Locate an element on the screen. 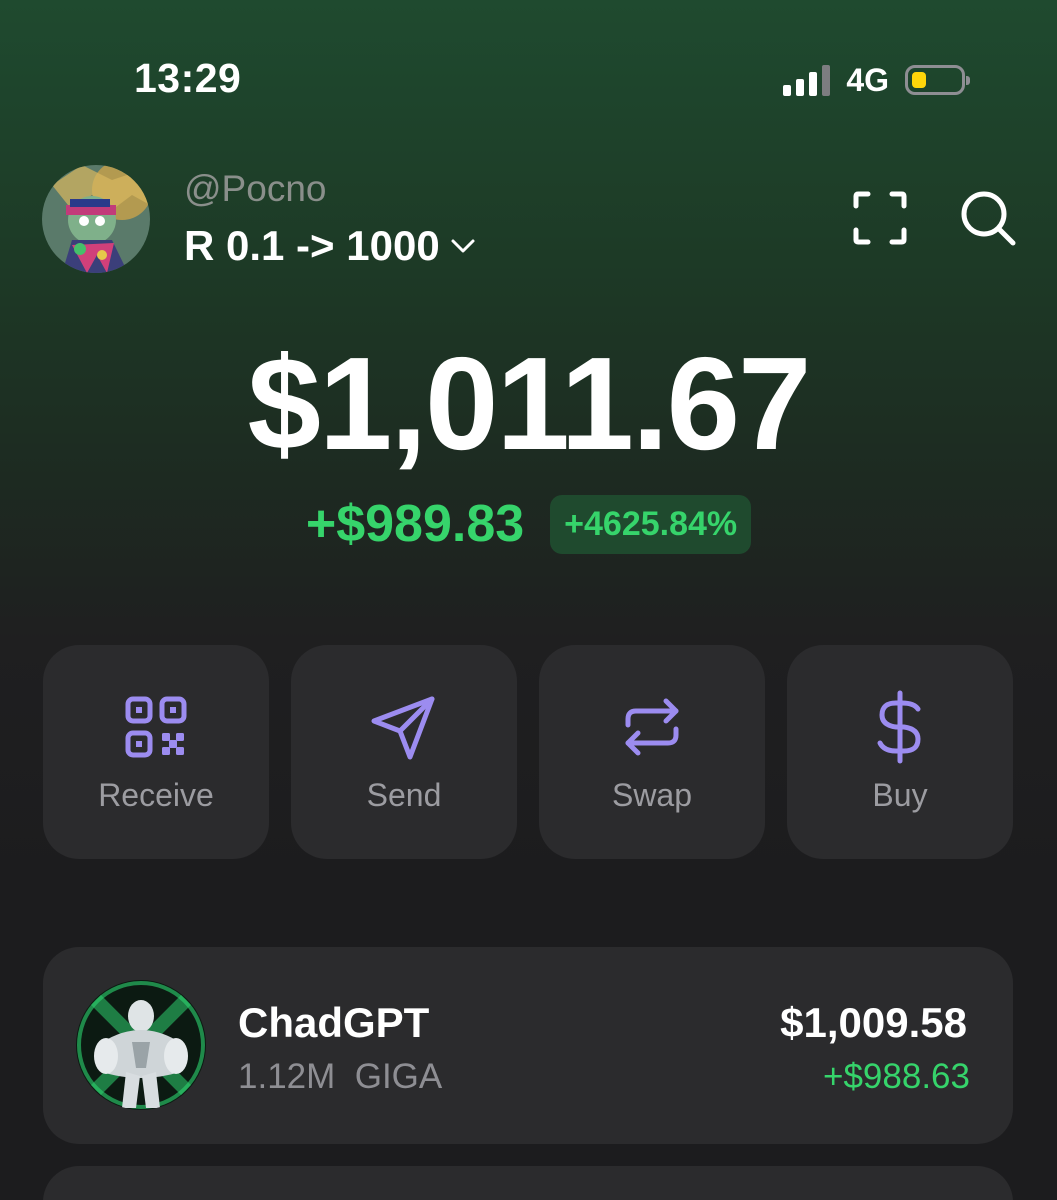  buy-button: Buy is located at coordinates (900, 752).